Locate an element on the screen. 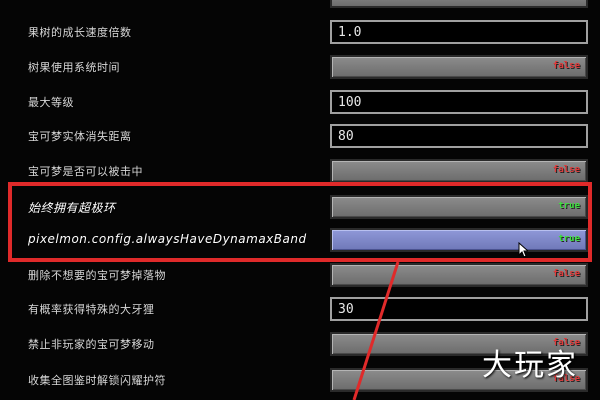  setting-row-berry-growth: 果树的成长速度倍数 1.0 is located at coordinates (300, 32).